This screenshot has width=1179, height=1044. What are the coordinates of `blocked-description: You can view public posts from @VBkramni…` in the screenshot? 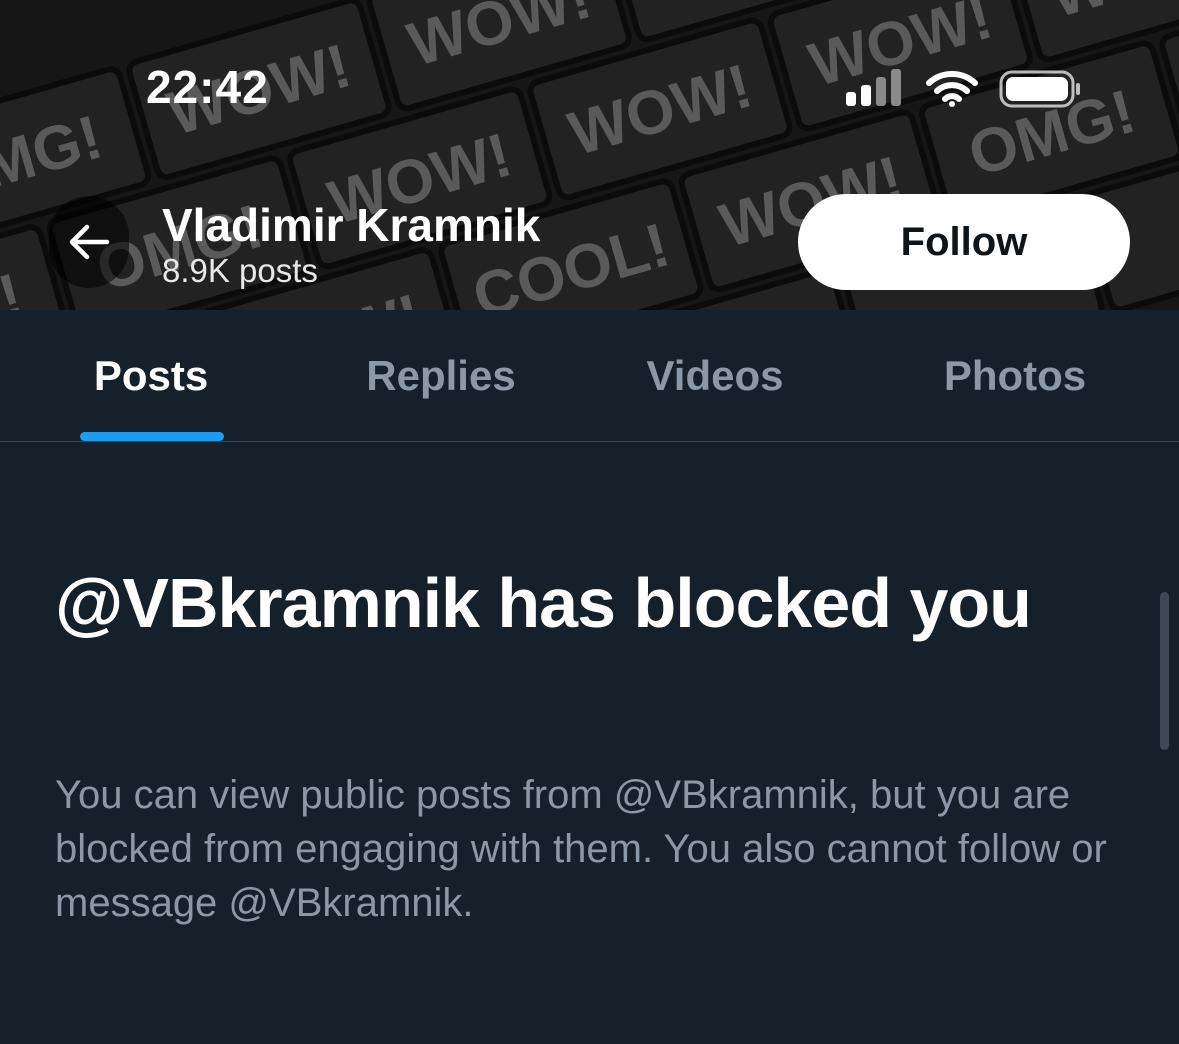 It's located at (581, 849).